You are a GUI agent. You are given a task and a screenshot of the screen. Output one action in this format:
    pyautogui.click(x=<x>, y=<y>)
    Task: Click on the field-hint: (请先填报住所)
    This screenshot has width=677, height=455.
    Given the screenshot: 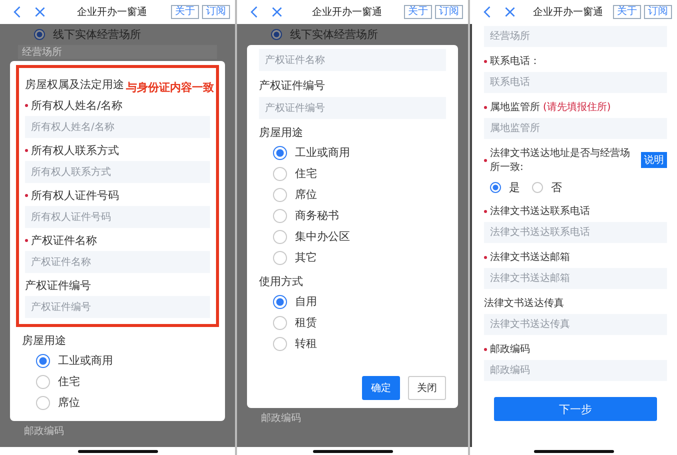 What is the action you would take?
    pyautogui.click(x=577, y=107)
    